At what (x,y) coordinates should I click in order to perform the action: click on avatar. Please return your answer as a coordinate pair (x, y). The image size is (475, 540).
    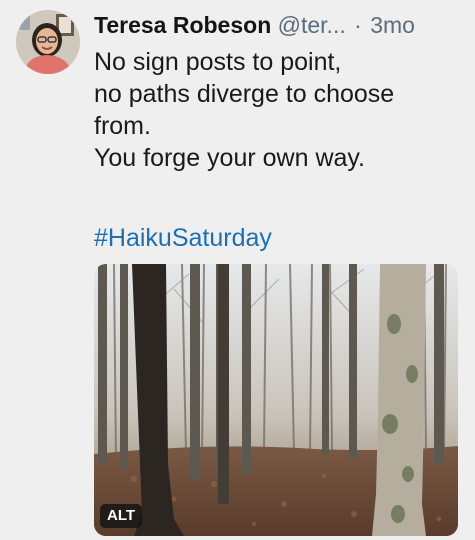
    Looking at the image, I should click on (48, 42).